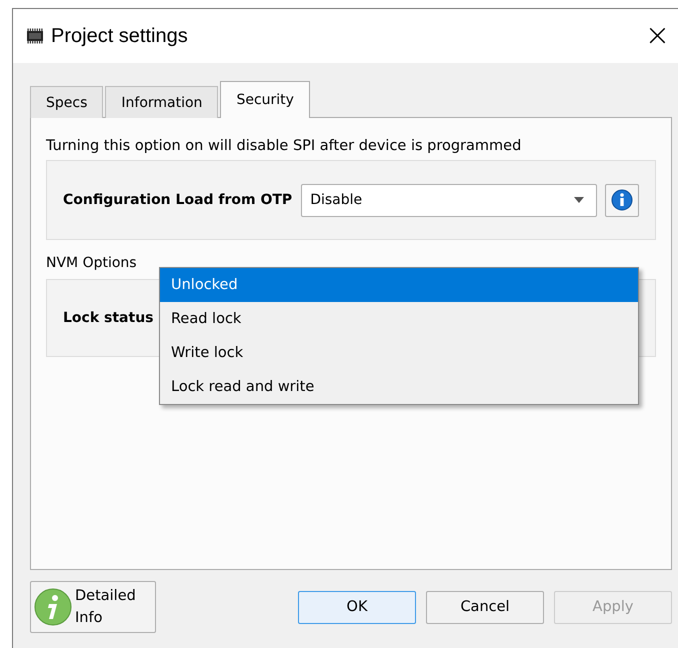 This screenshot has width=678, height=648. I want to click on tab: Specs, so click(67, 102).